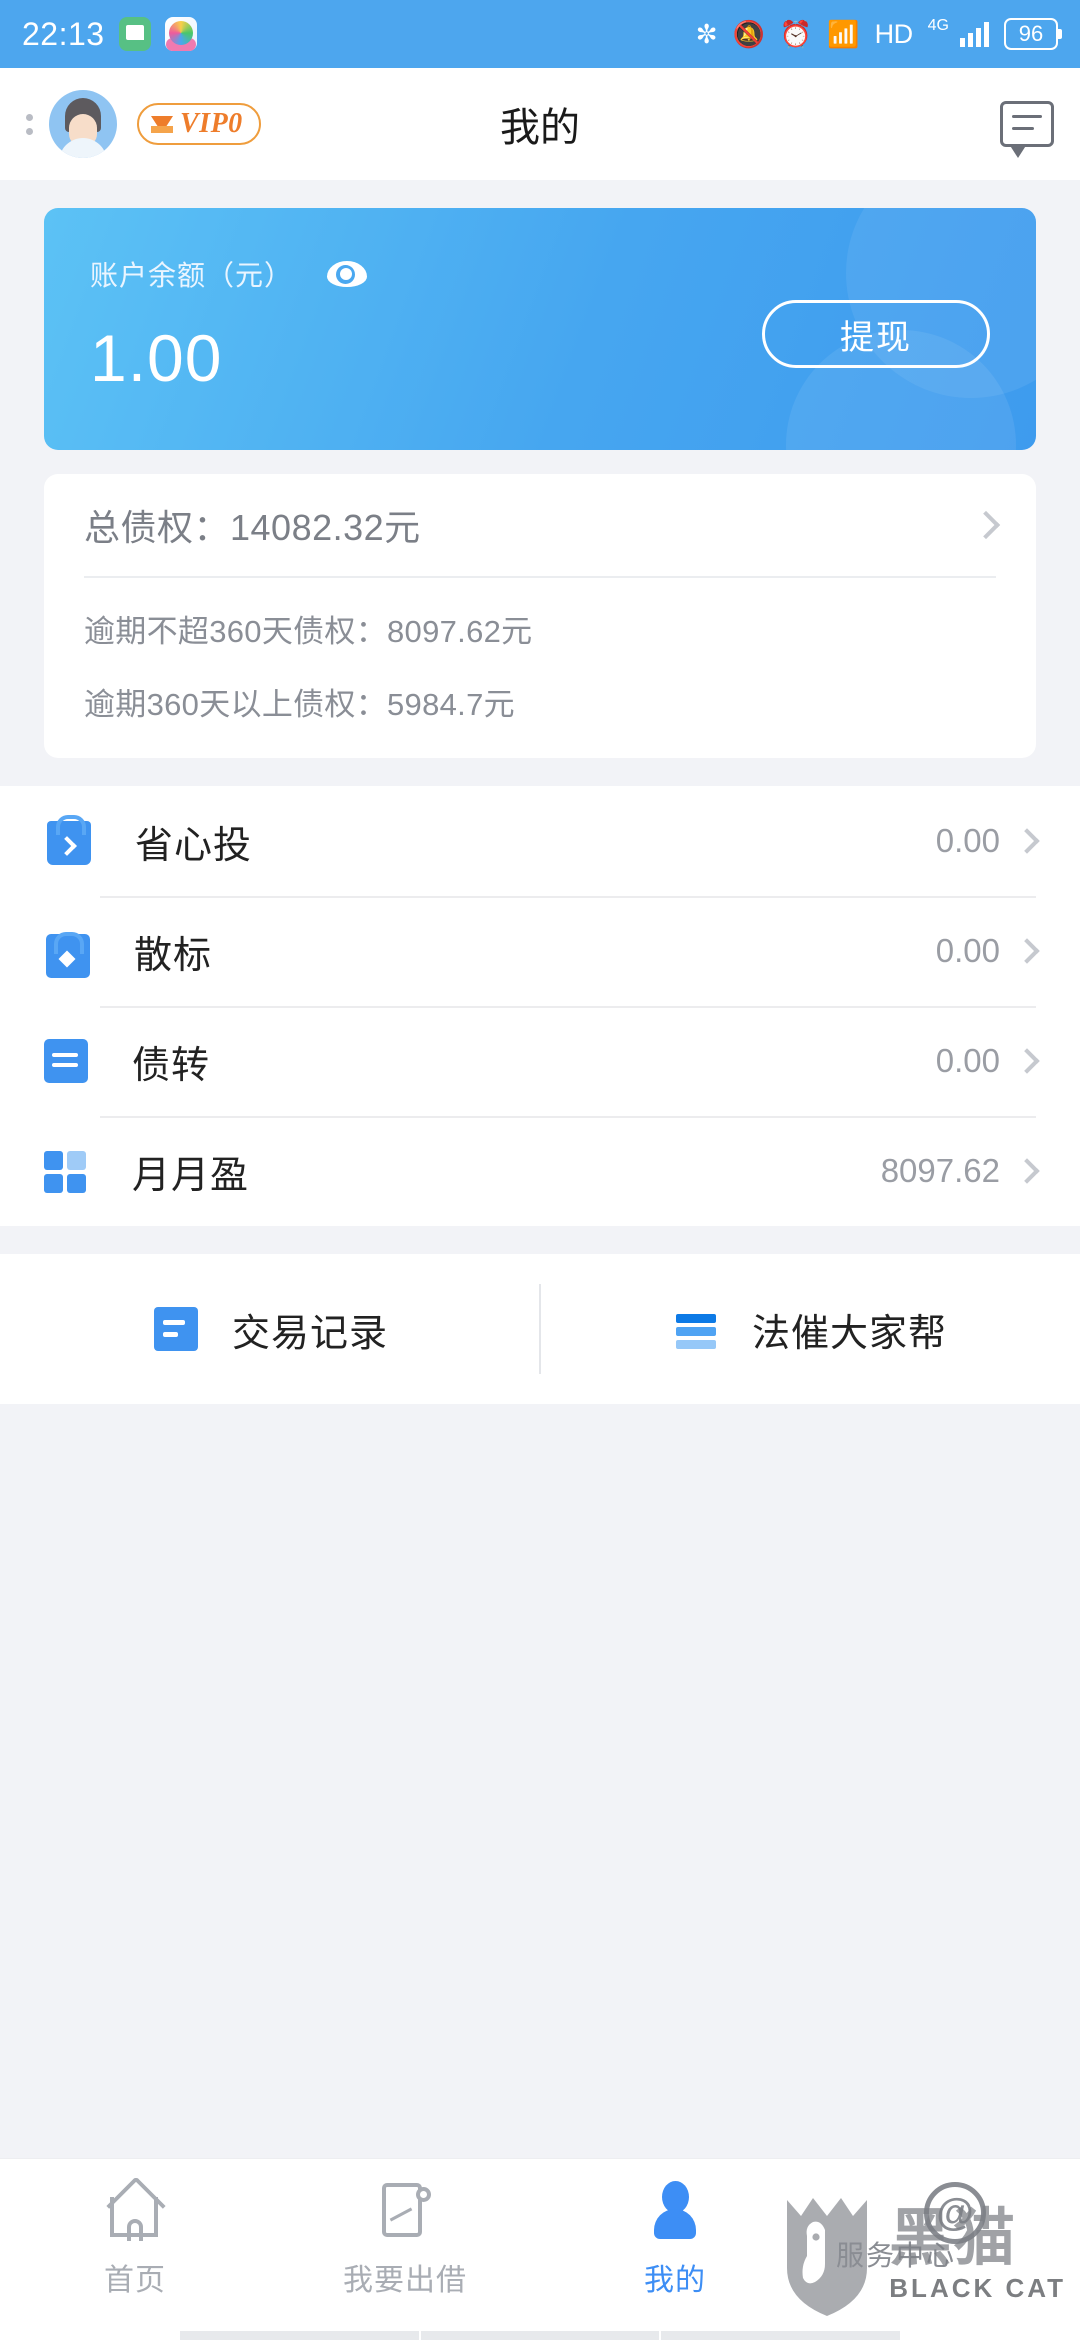  I want to click on status-bar: 22:13 ✼ 🔕 ⏰ 📶 HD 4G 96, so click(540, 34).